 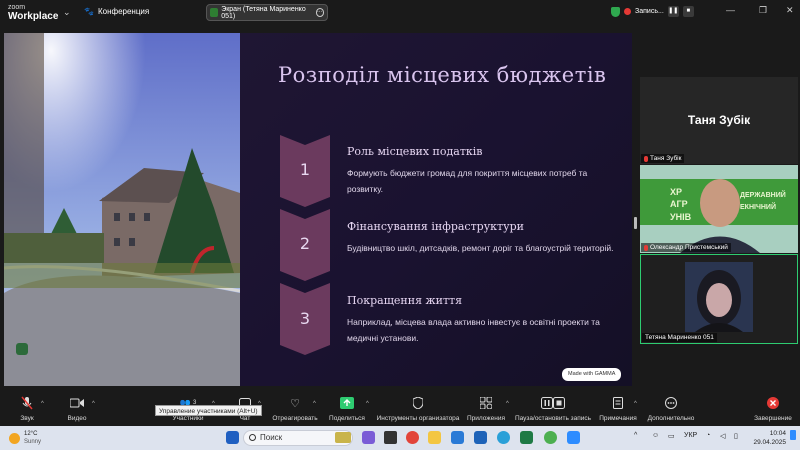 What do you see at coordinates (314, 404) in the screenshot?
I see `react-options-caret: ^` at bounding box center [314, 404].